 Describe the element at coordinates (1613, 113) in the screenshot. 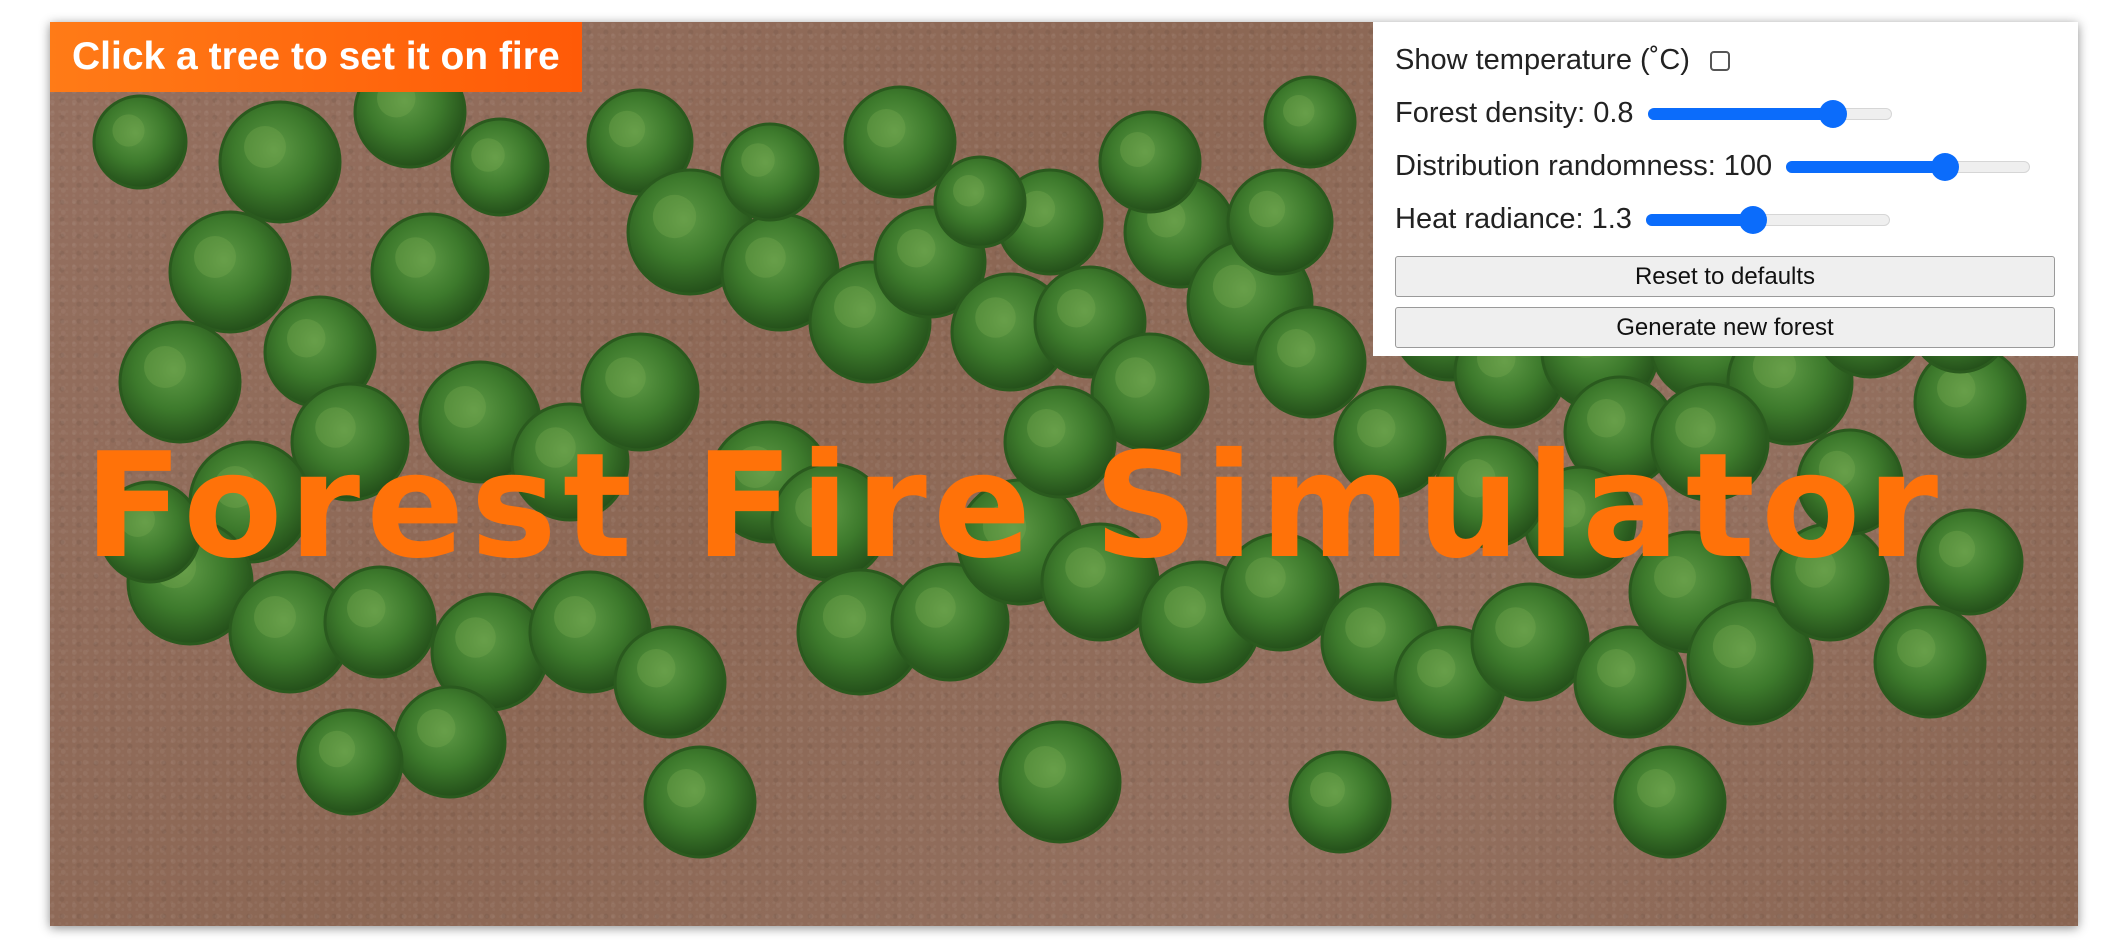

I see `forest-density-value: 0.8` at that location.